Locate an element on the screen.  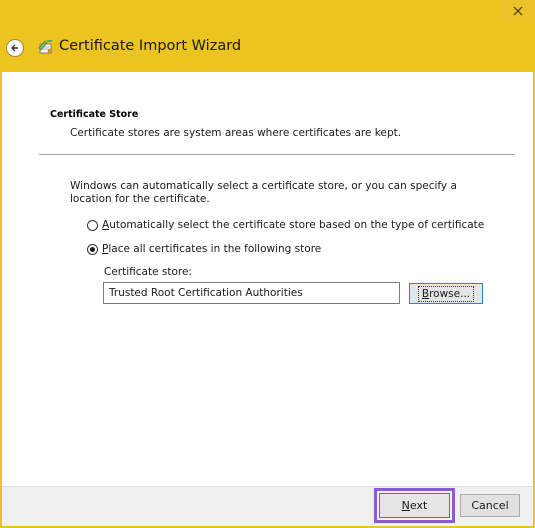
close-icon is located at coordinates (517, 11).